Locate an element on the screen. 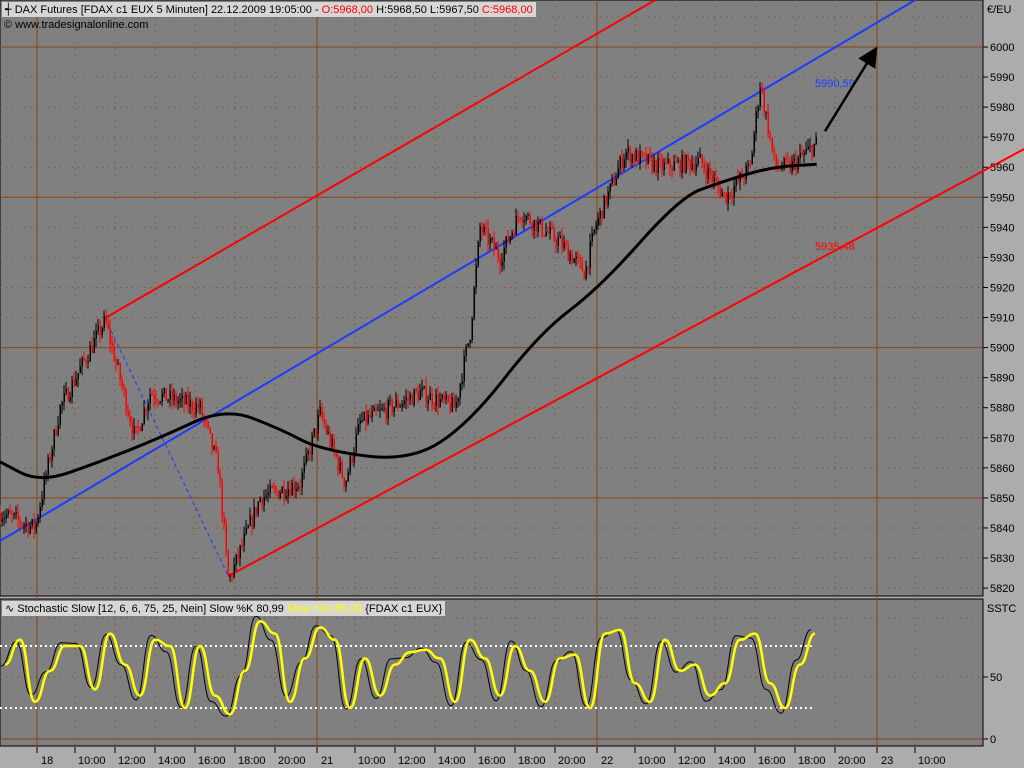 The width and height of the screenshot is (1024, 768). y-tick-label: 5840 is located at coordinates (1002, 529).